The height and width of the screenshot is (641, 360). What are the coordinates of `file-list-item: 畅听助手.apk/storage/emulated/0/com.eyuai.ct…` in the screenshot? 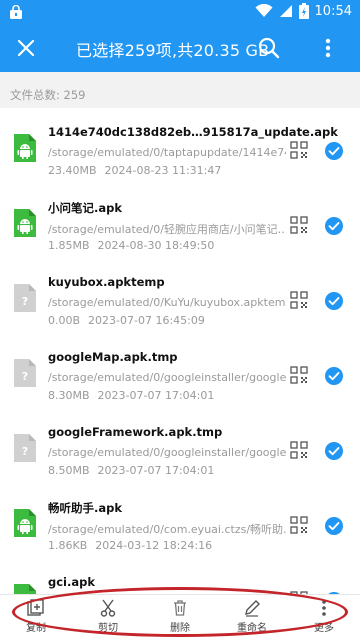 It's located at (180, 520).